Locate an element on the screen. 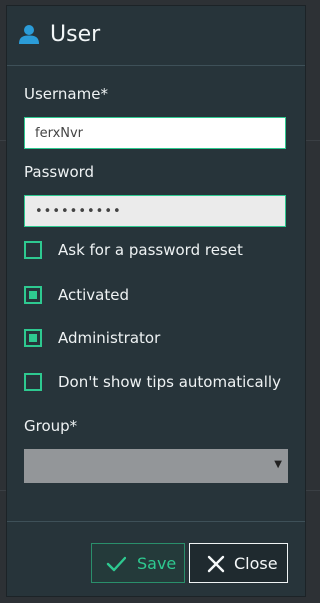  group-select: ▼ is located at coordinates (156, 466).